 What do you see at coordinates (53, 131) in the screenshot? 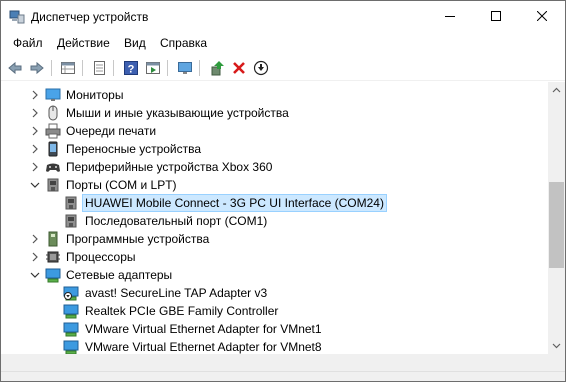
I see `printer-icon` at bounding box center [53, 131].